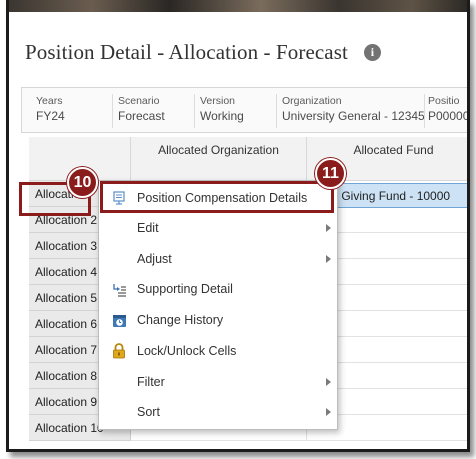 This screenshot has width=476, height=459. I want to click on callout-highlight-menu-item, so click(217, 197).